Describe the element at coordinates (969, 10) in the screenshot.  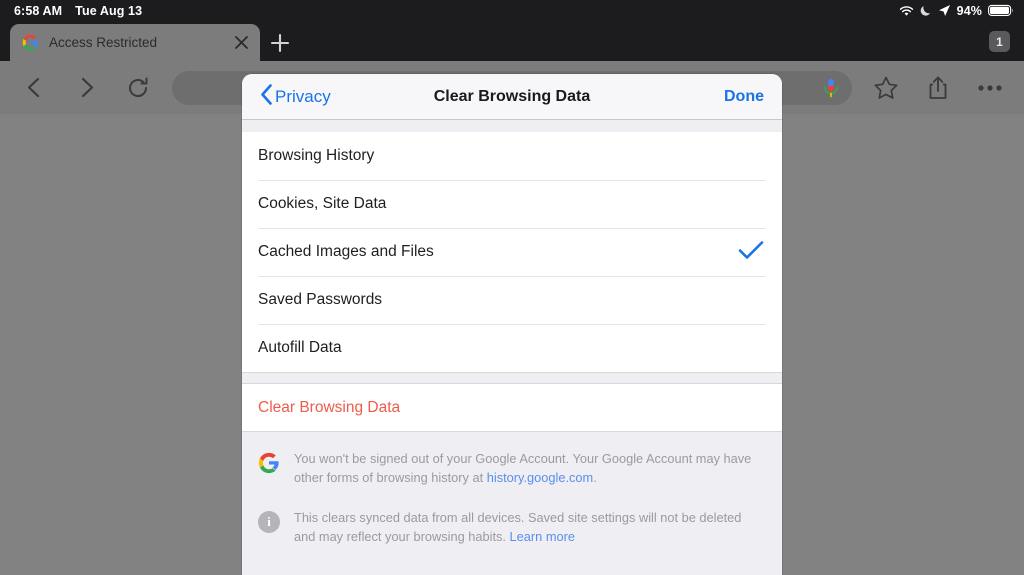
I see `battery-percent: 94%` at that location.